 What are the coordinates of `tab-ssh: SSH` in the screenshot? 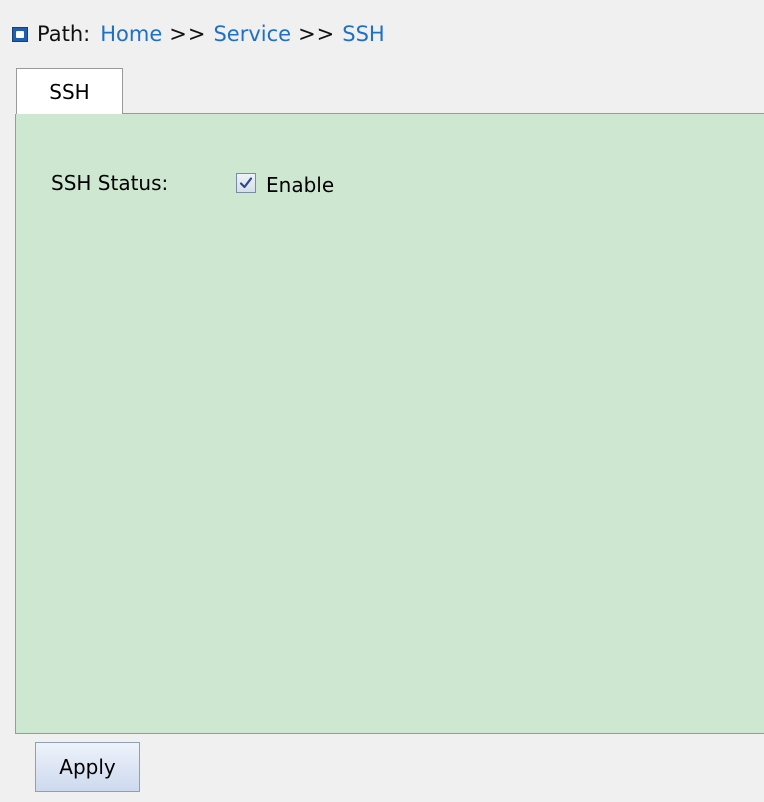 It's located at (69, 91).